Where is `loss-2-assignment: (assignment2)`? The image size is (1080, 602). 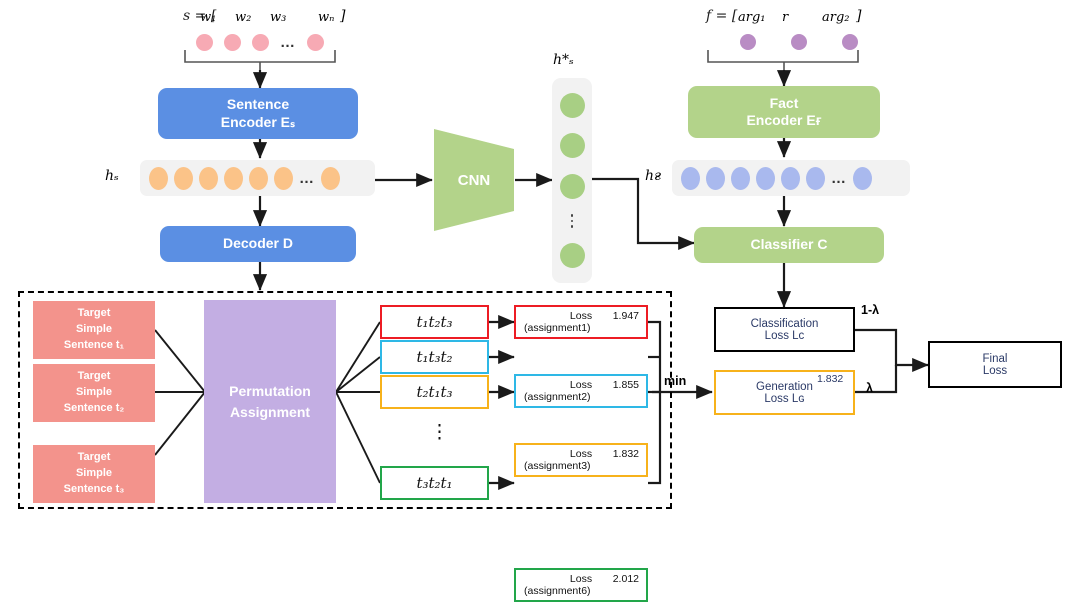
loss-2-assignment: (assignment2) is located at coordinates (557, 397).